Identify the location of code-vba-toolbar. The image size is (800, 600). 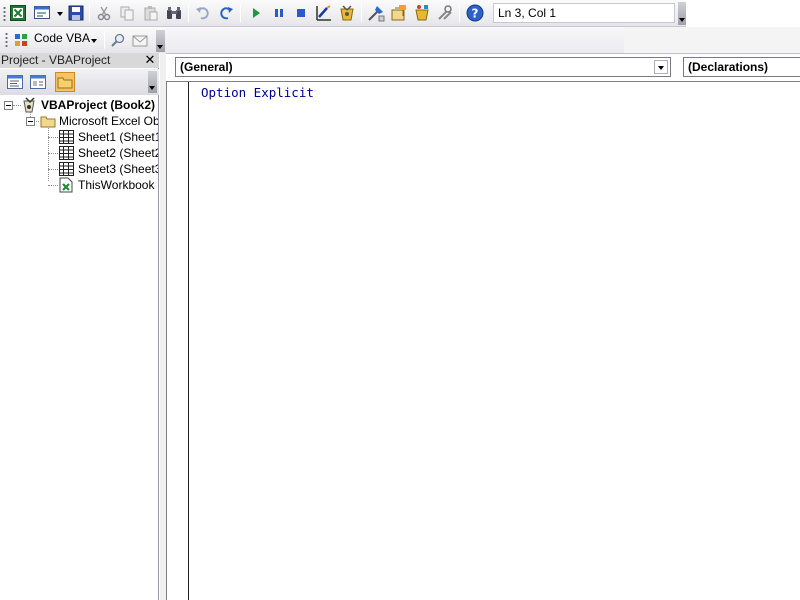
(400, 40).